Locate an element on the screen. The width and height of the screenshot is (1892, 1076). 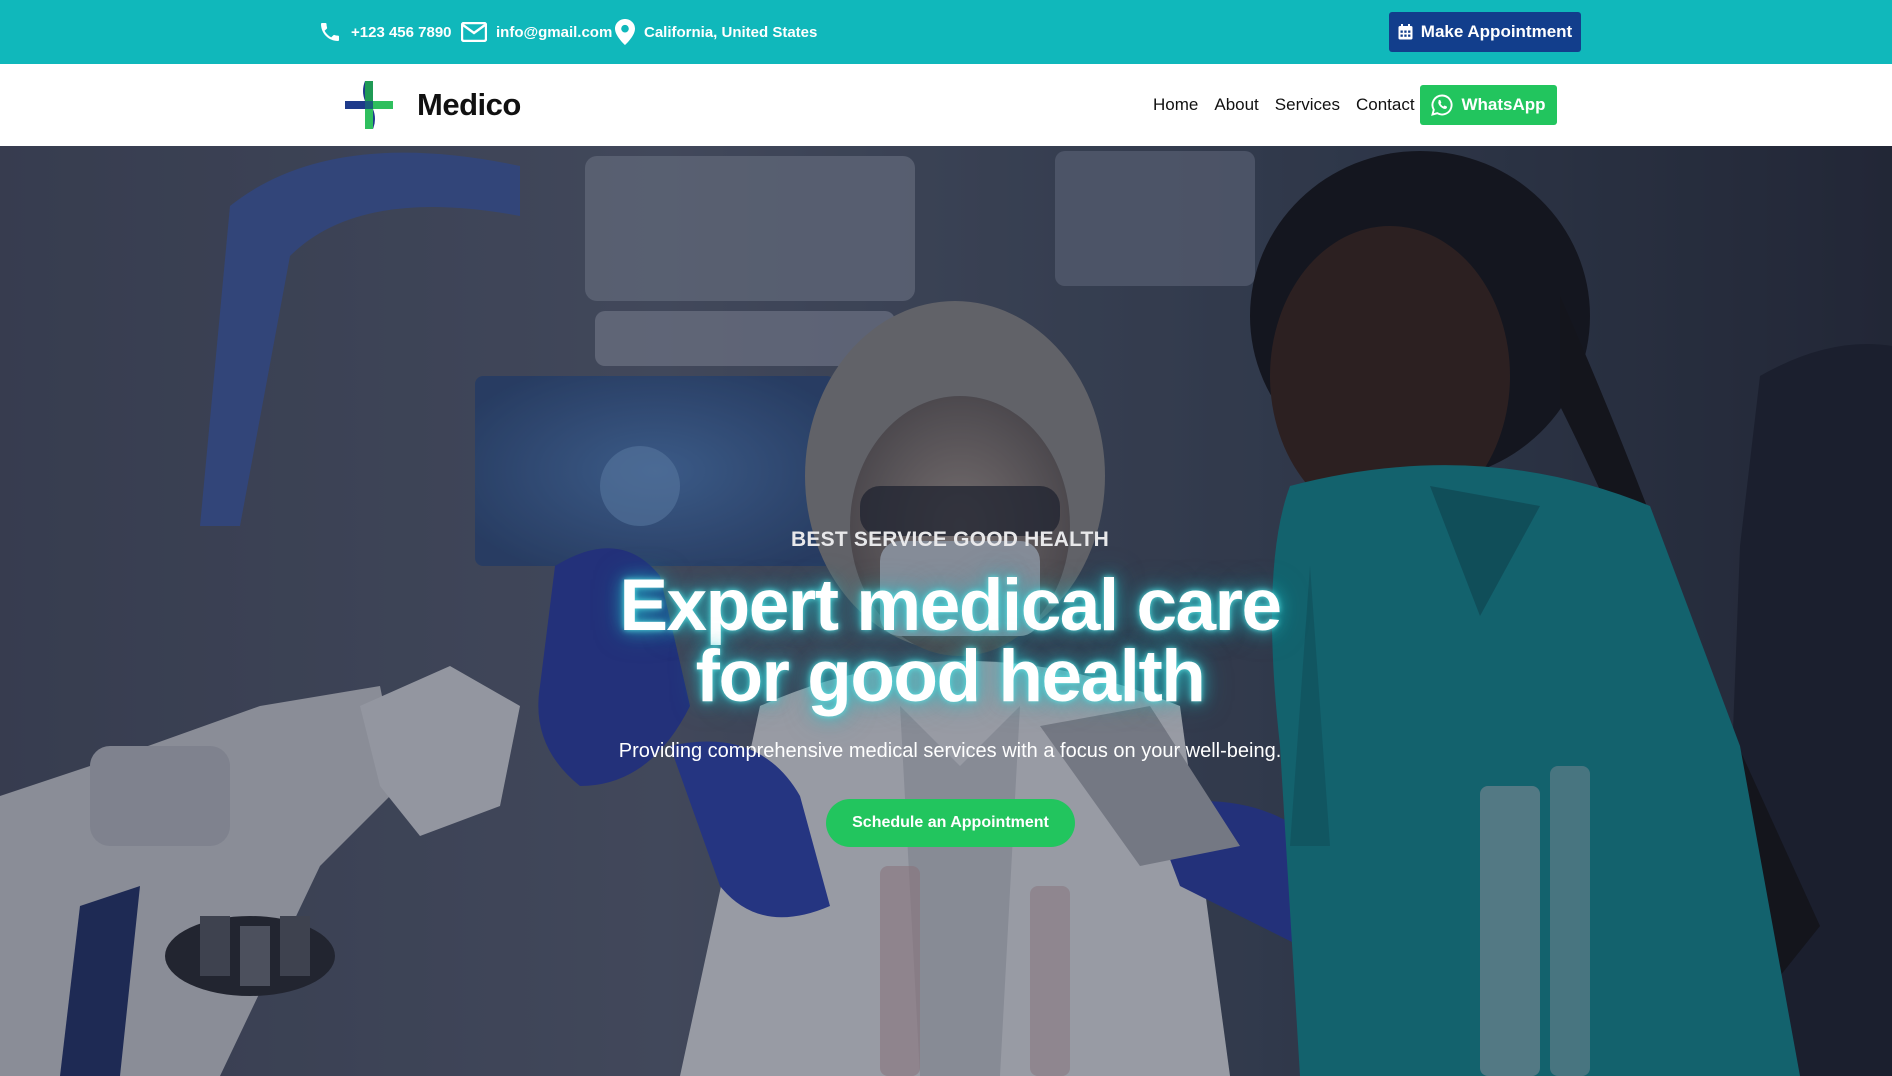
map-pin-icon is located at coordinates (625, 32).